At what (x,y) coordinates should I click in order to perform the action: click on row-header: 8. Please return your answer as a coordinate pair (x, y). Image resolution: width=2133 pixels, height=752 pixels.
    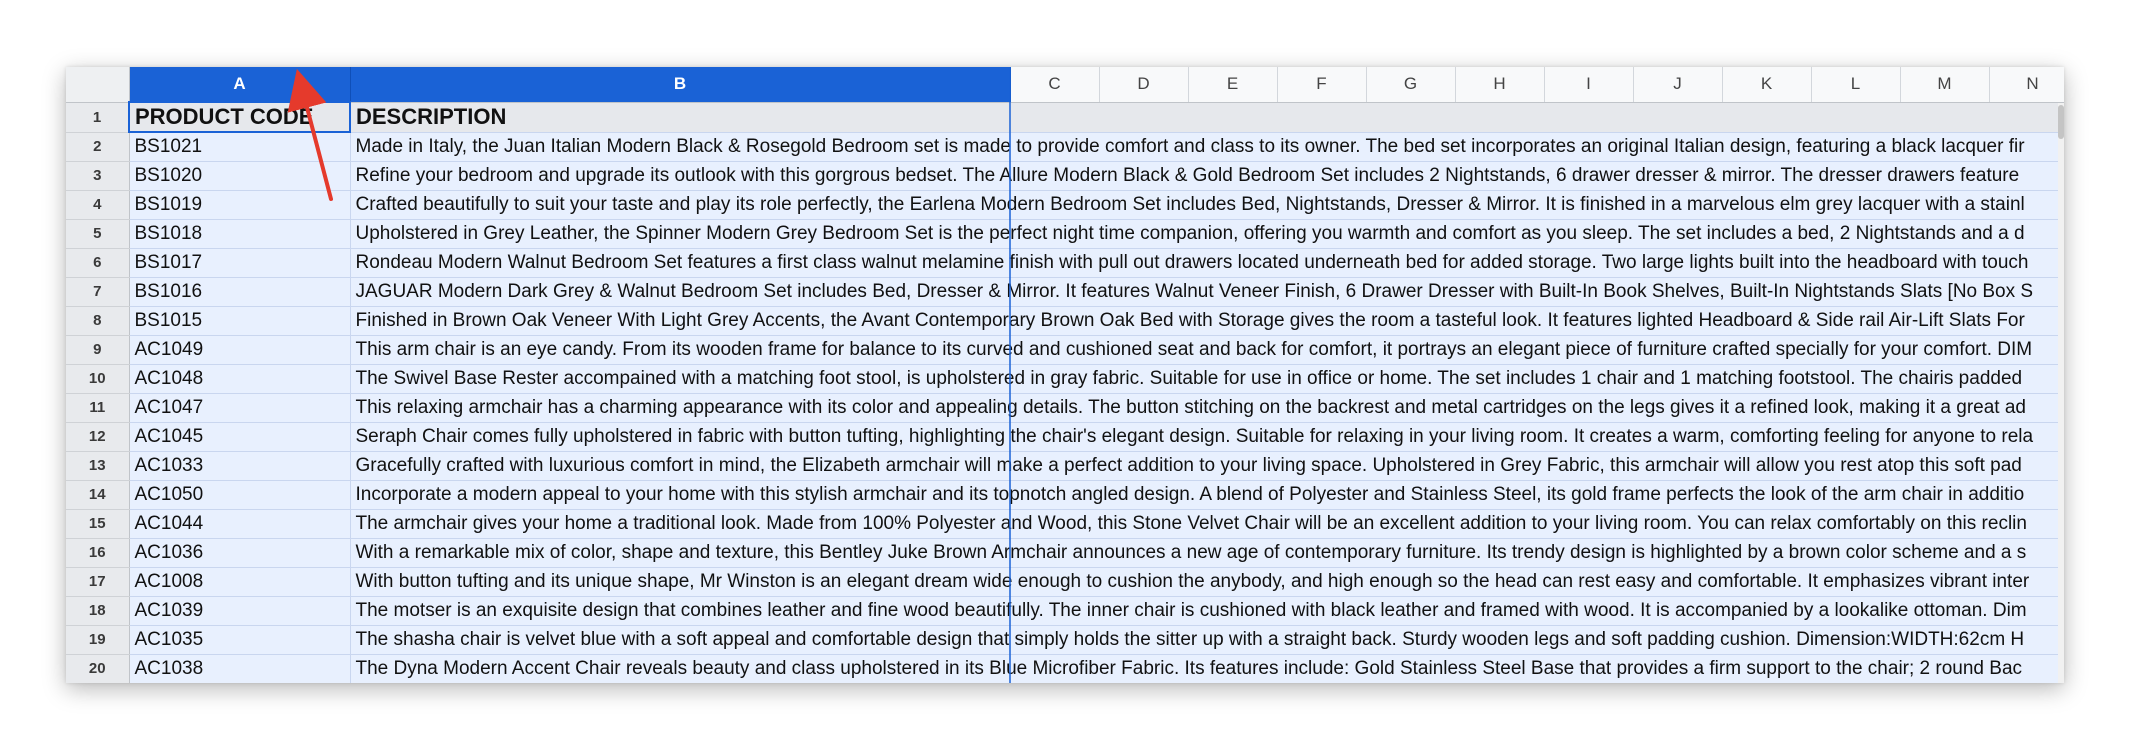
    Looking at the image, I should click on (98, 321).